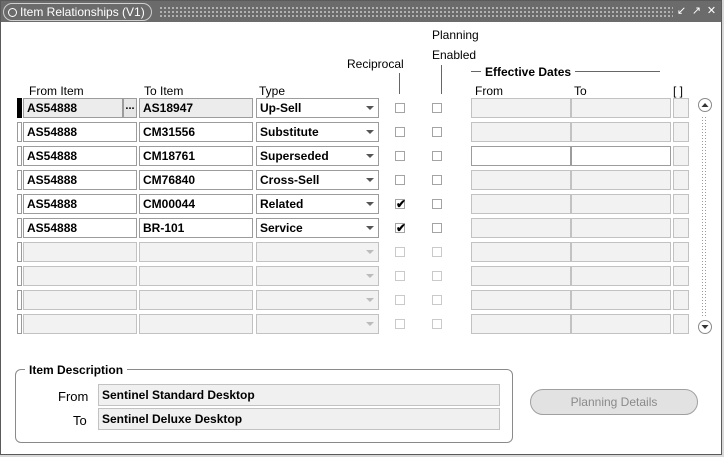  Describe the element at coordinates (196, 132) in the screenshot. I see `to-item-field: CM31556` at that location.